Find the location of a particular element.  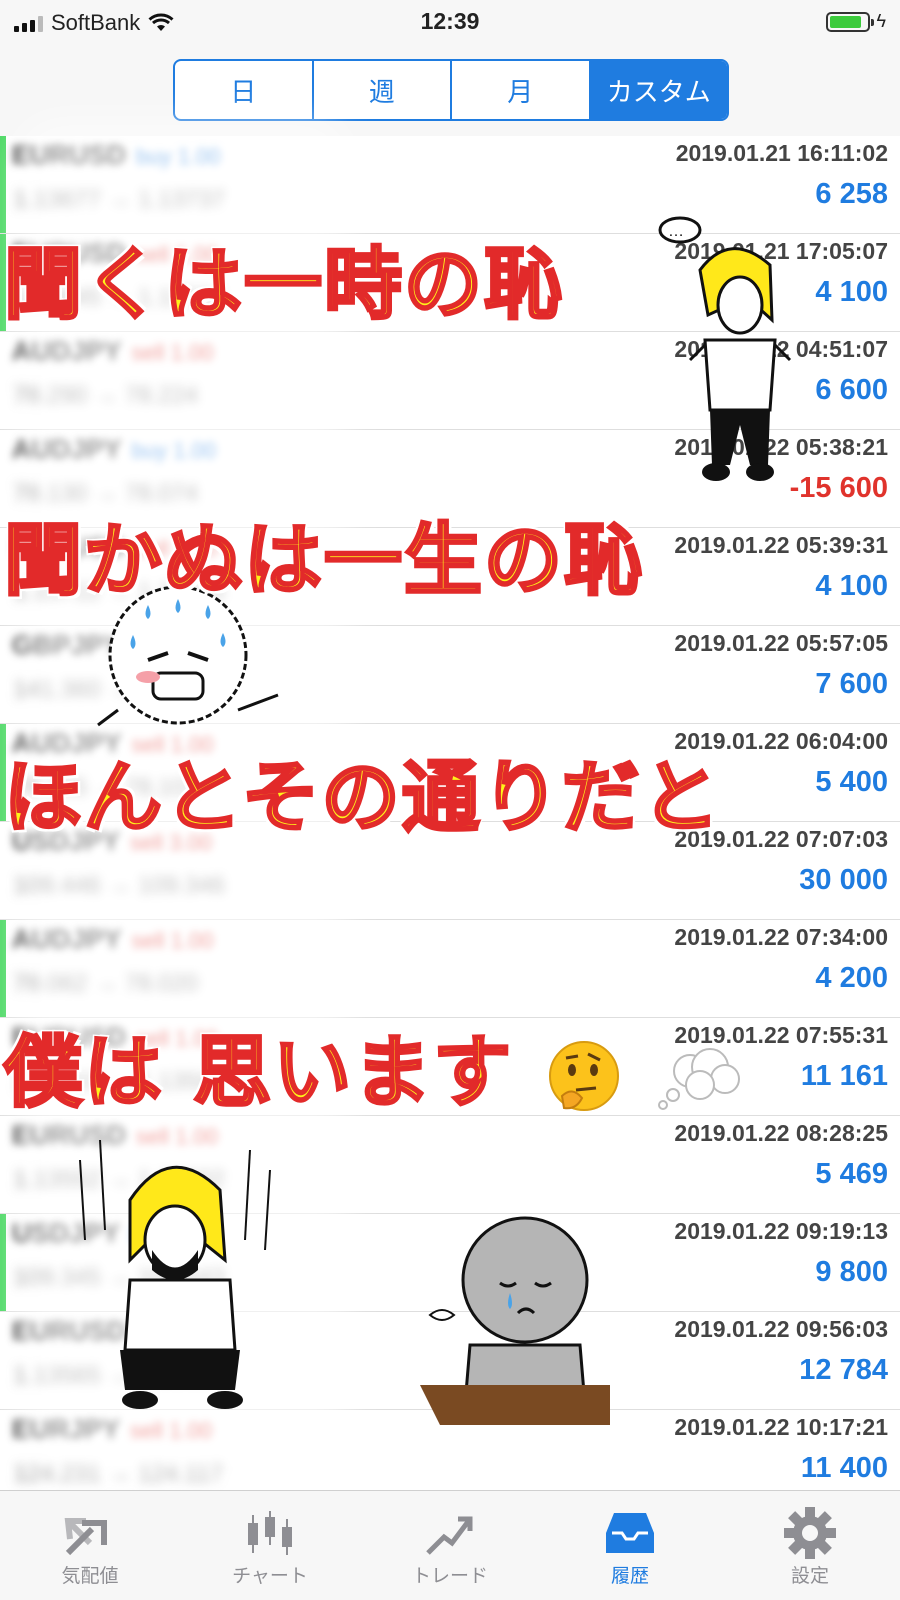

tab-settings-label: 設定 is located at coordinates (809, 1576).